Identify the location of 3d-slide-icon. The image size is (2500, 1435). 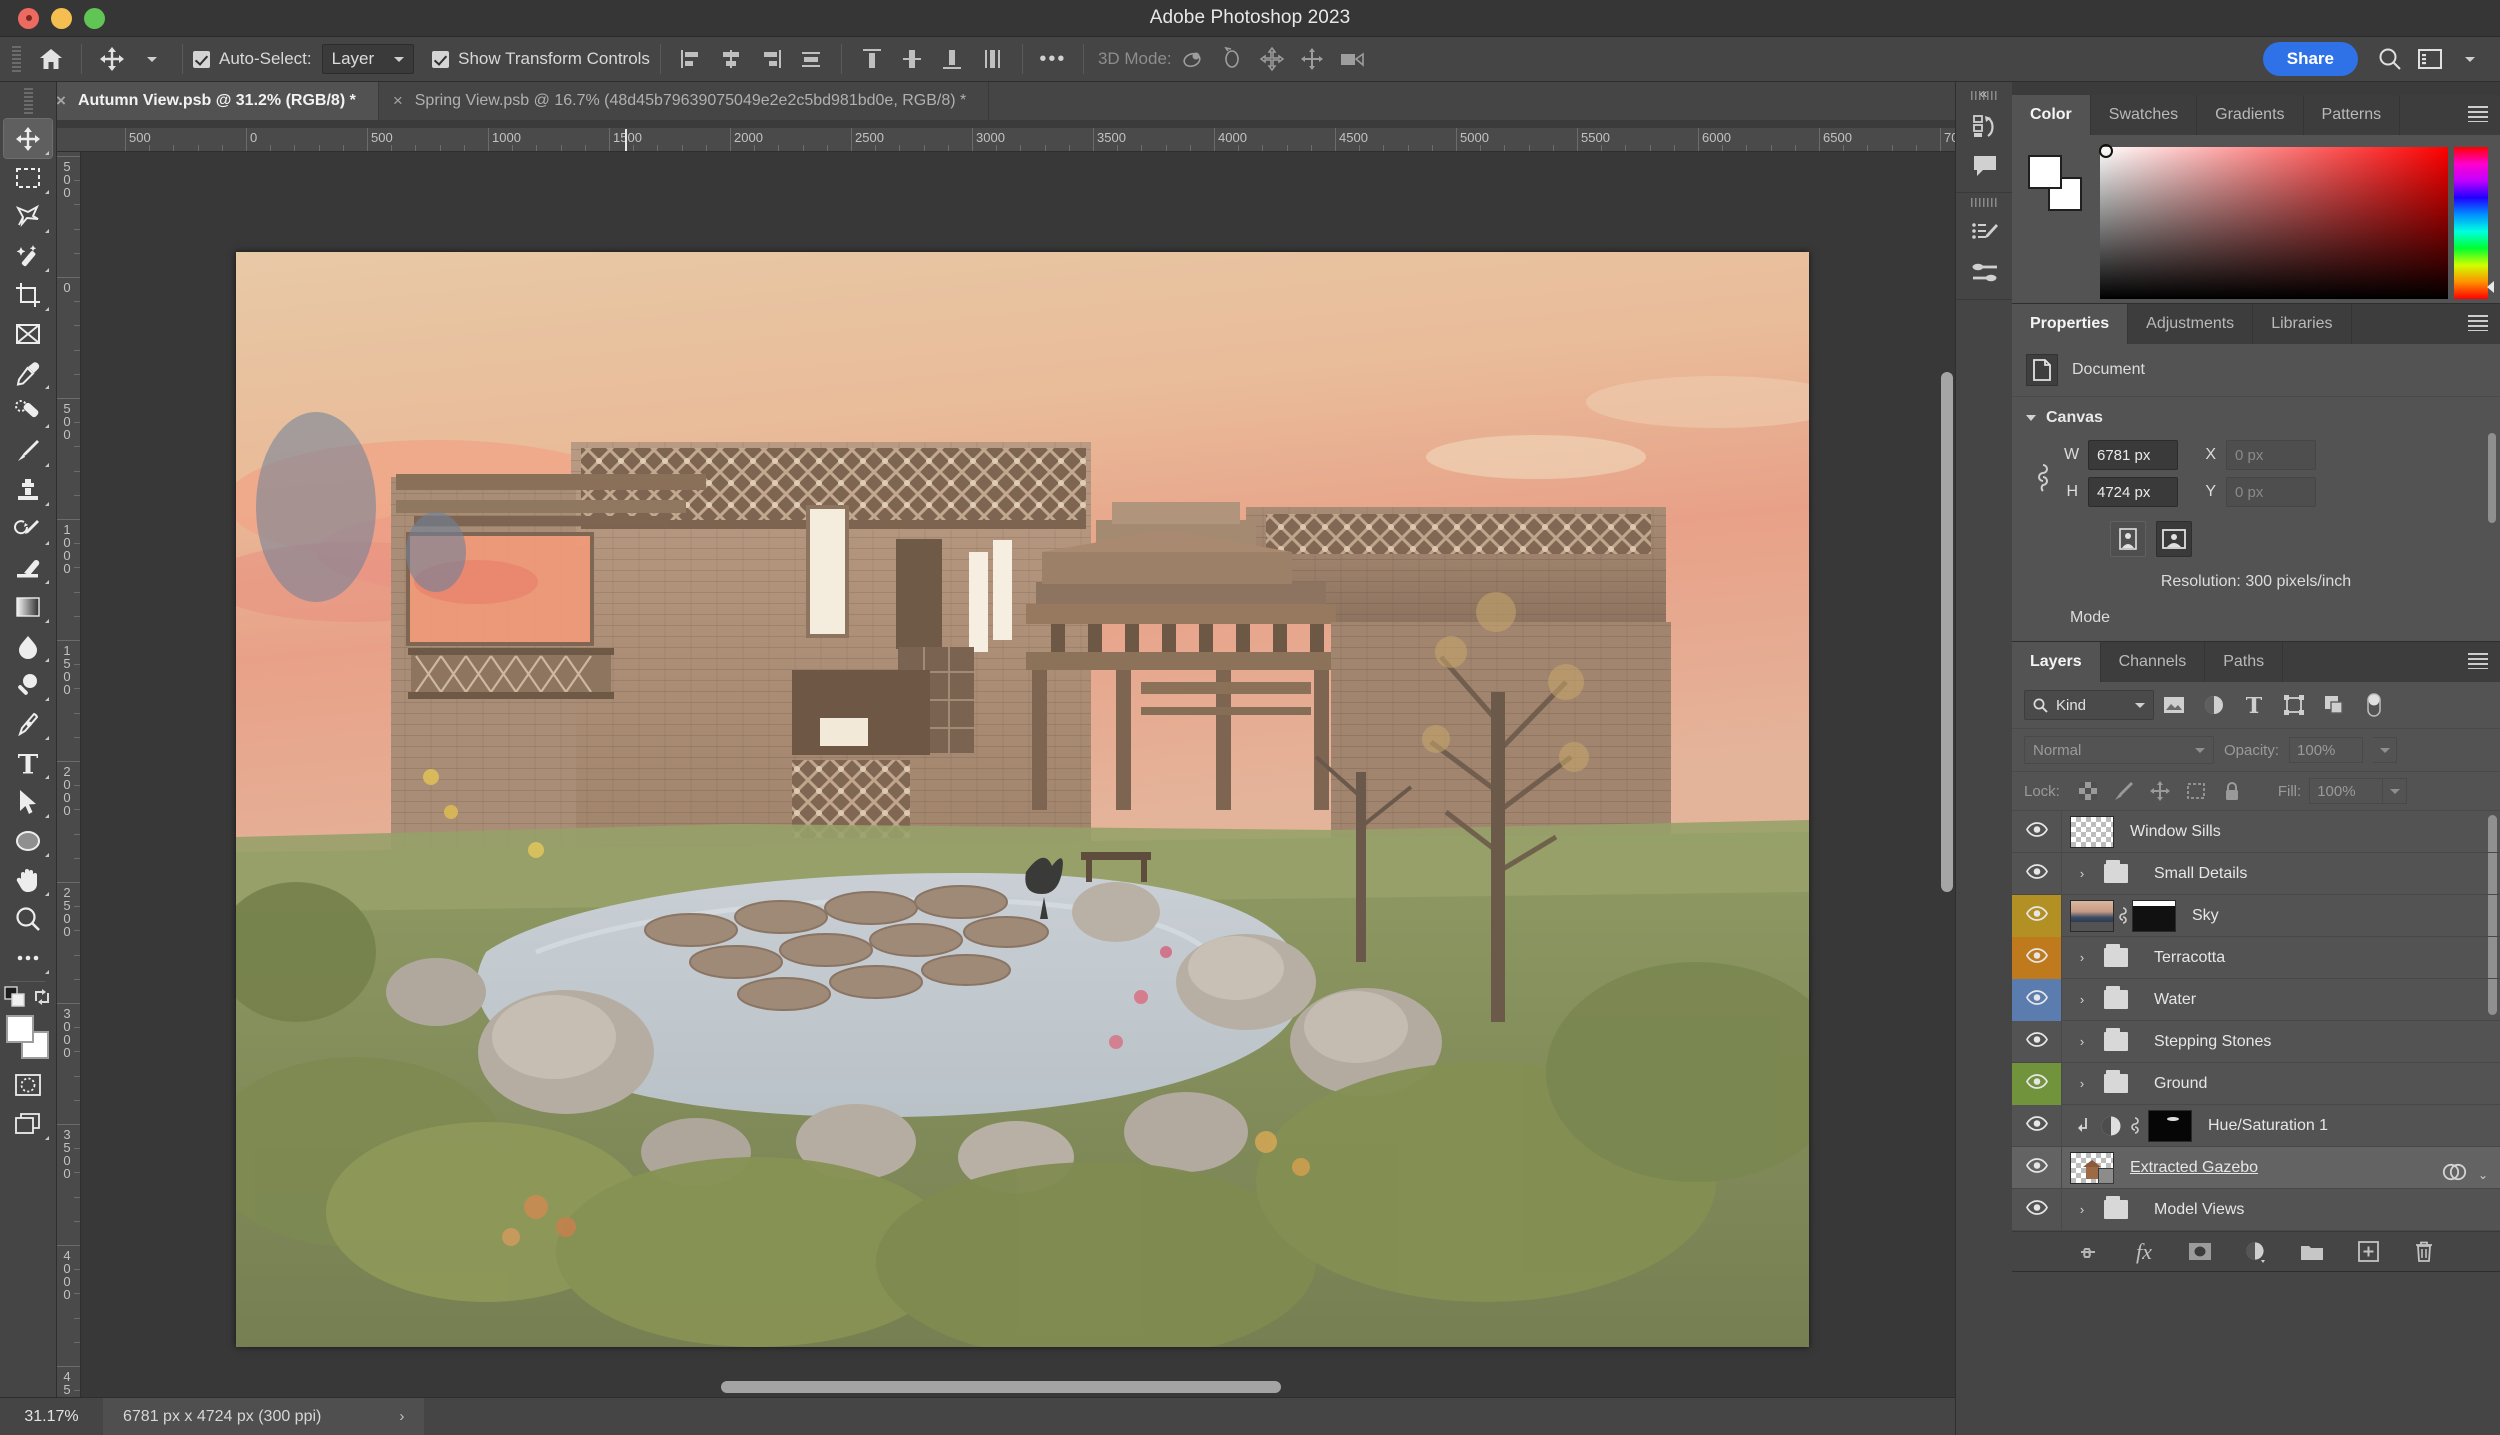
(1312, 59).